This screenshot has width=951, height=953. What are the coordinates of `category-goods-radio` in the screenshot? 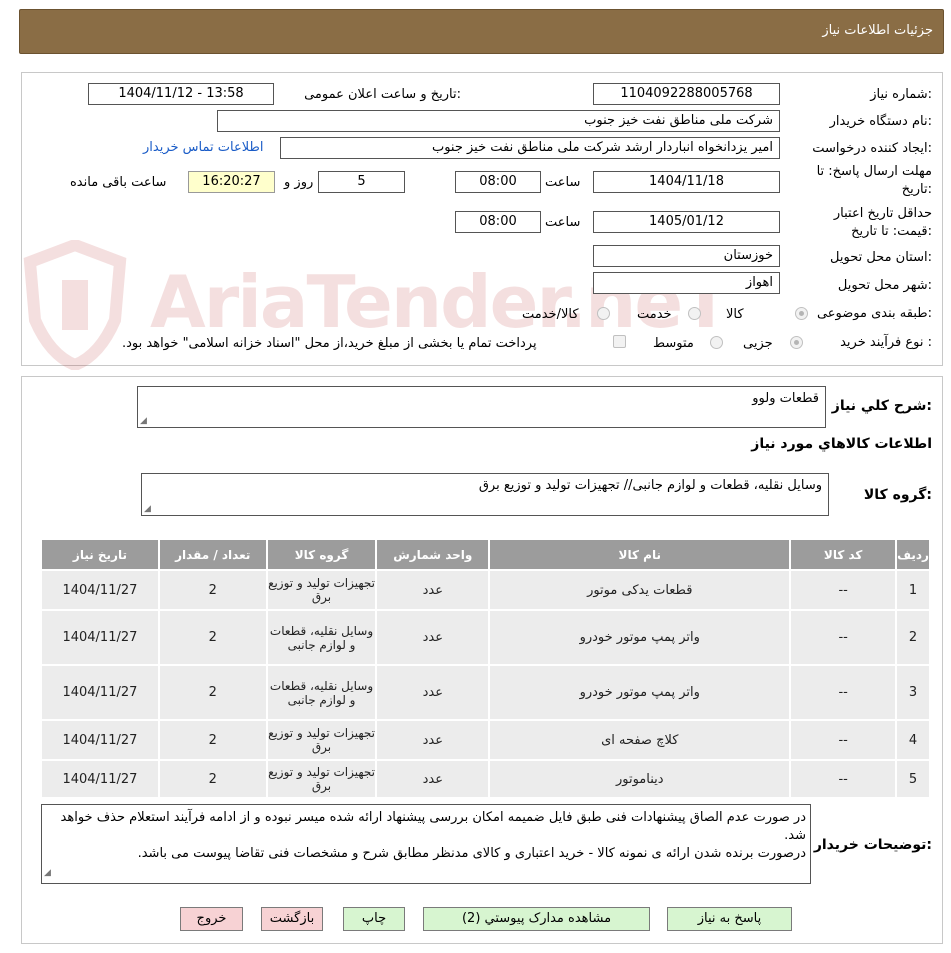 It's located at (801, 313).